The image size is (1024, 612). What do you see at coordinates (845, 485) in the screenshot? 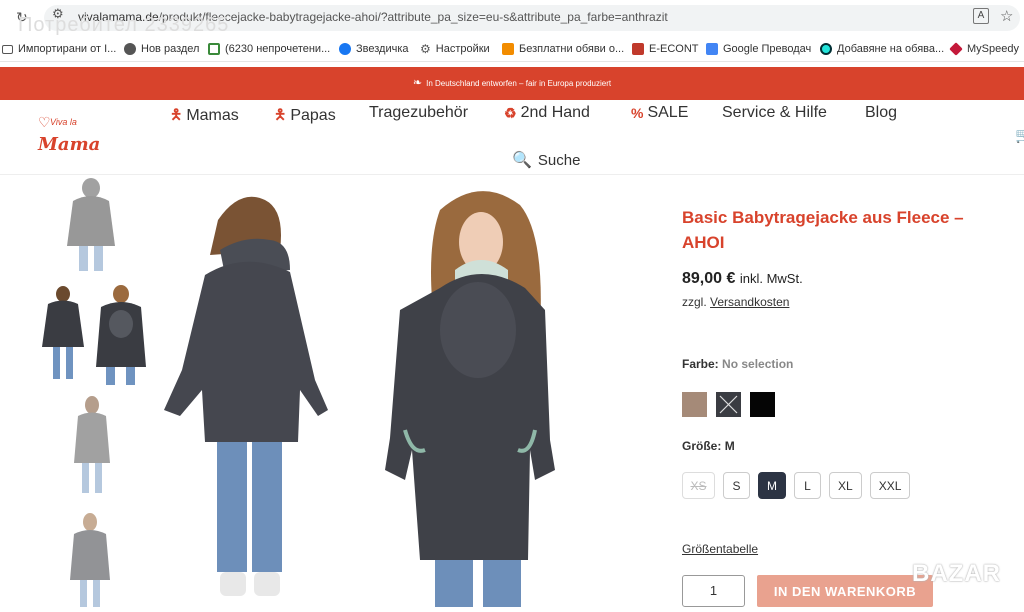
I see `size-option-xl: XL` at bounding box center [845, 485].